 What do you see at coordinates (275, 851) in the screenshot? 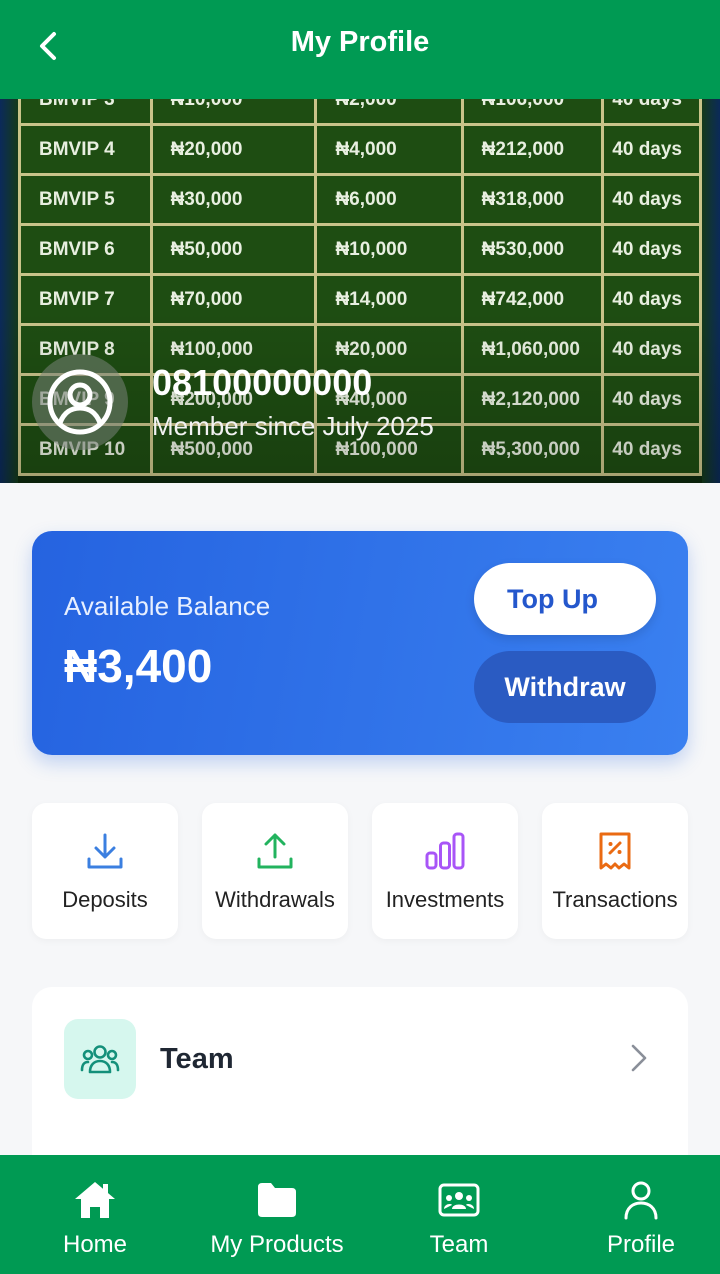
I see `upload-icon` at bounding box center [275, 851].